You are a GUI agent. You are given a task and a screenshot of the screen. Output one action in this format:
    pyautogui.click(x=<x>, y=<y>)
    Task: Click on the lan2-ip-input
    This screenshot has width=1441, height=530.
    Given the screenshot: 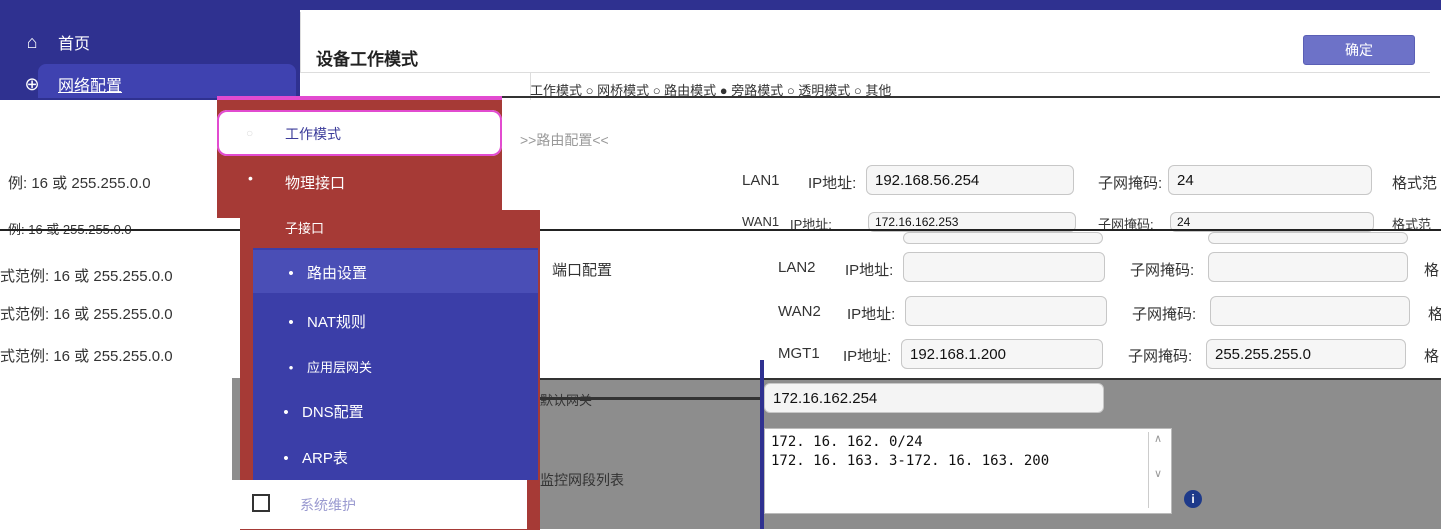 What is the action you would take?
    pyautogui.click(x=1004, y=267)
    